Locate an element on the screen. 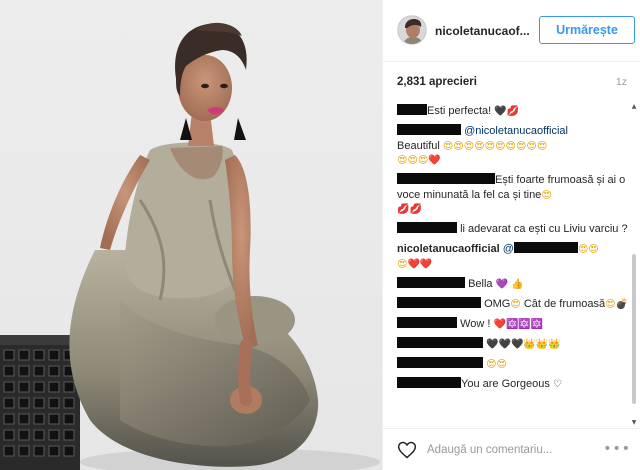  follow-button: Urmărește is located at coordinates (587, 30).